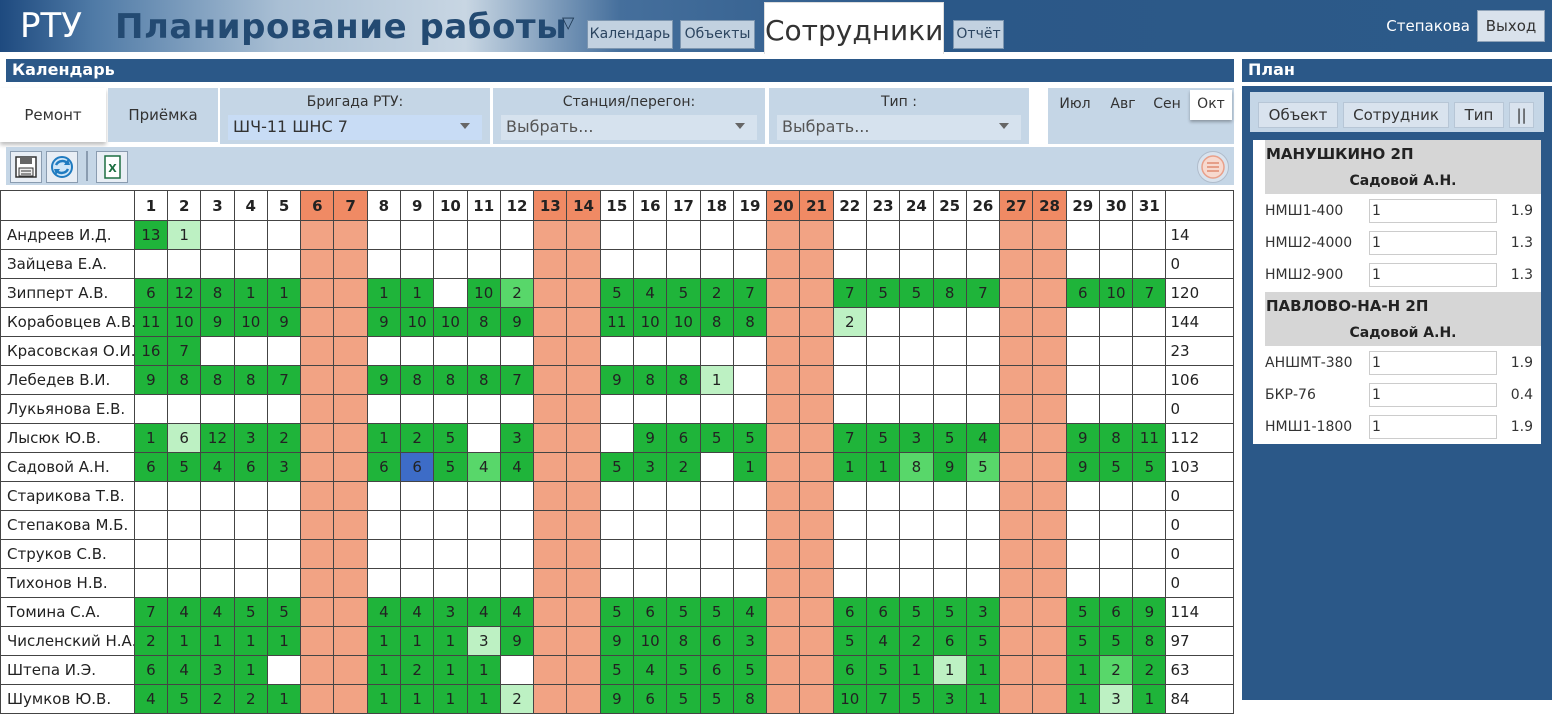 This screenshot has width=1552, height=714. Describe the element at coordinates (616, 322) in the screenshot. I see `day-cell: 11` at that location.